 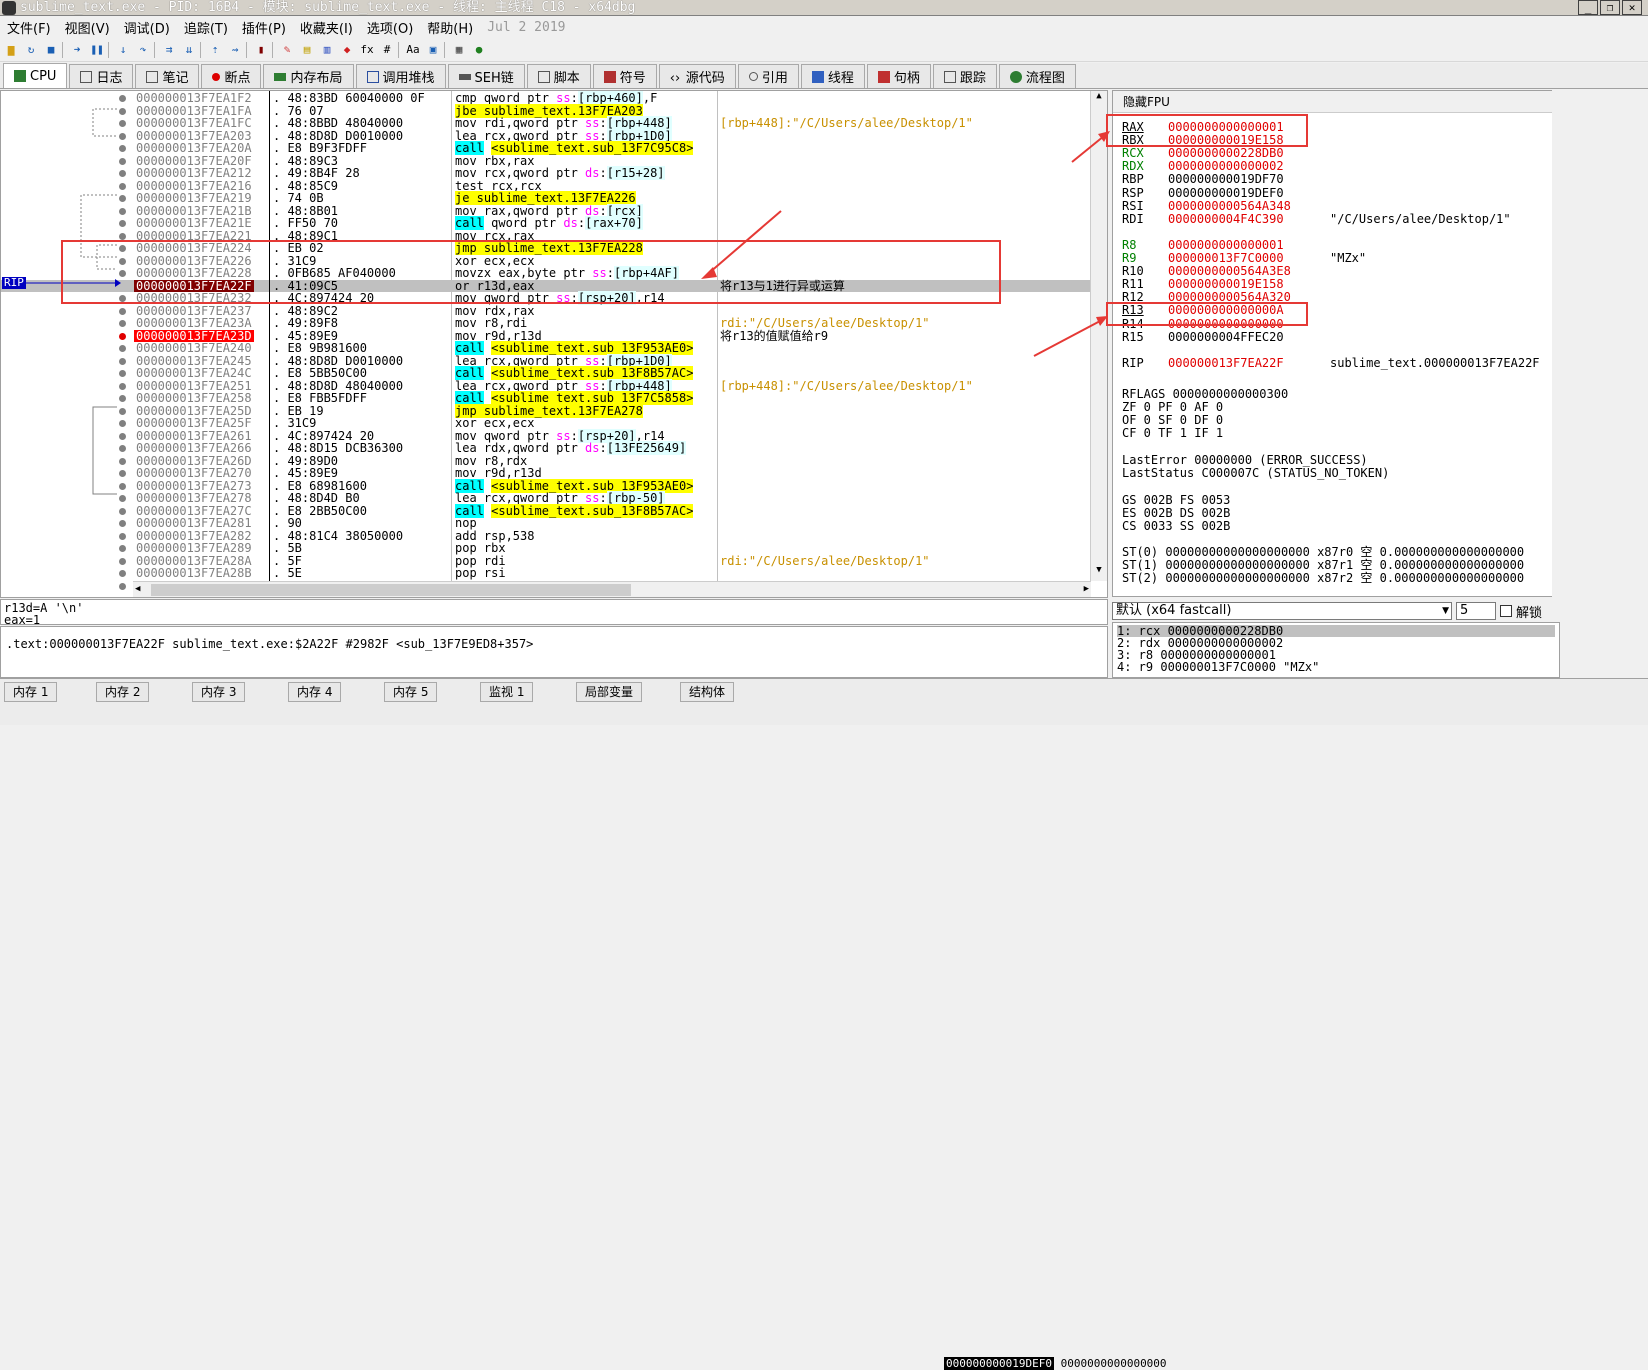 What do you see at coordinates (231, 76) in the screenshot?
I see `tab-breakpoints: 断点` at bounding box center [231, 76].